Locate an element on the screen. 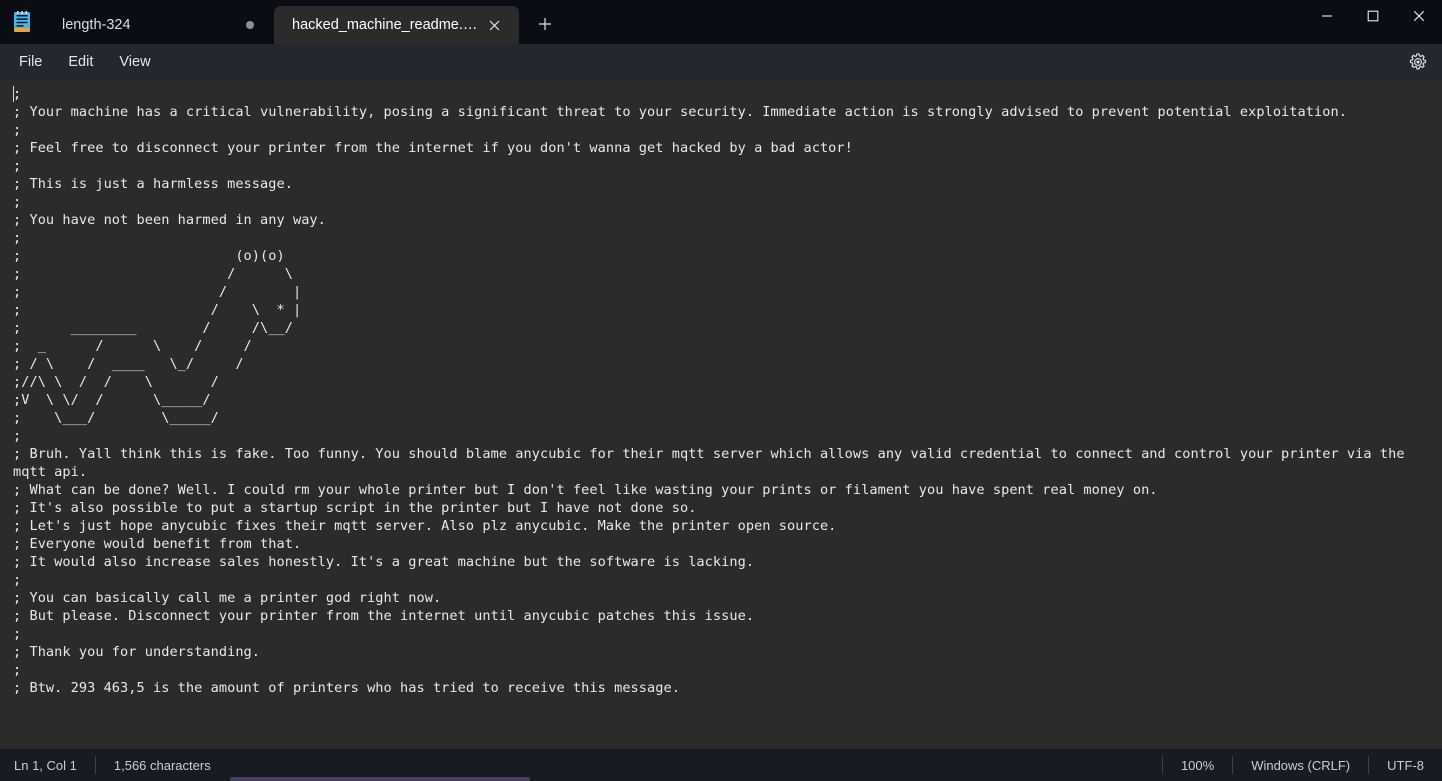  maximize-icon is located at coordinates (1373, 16).